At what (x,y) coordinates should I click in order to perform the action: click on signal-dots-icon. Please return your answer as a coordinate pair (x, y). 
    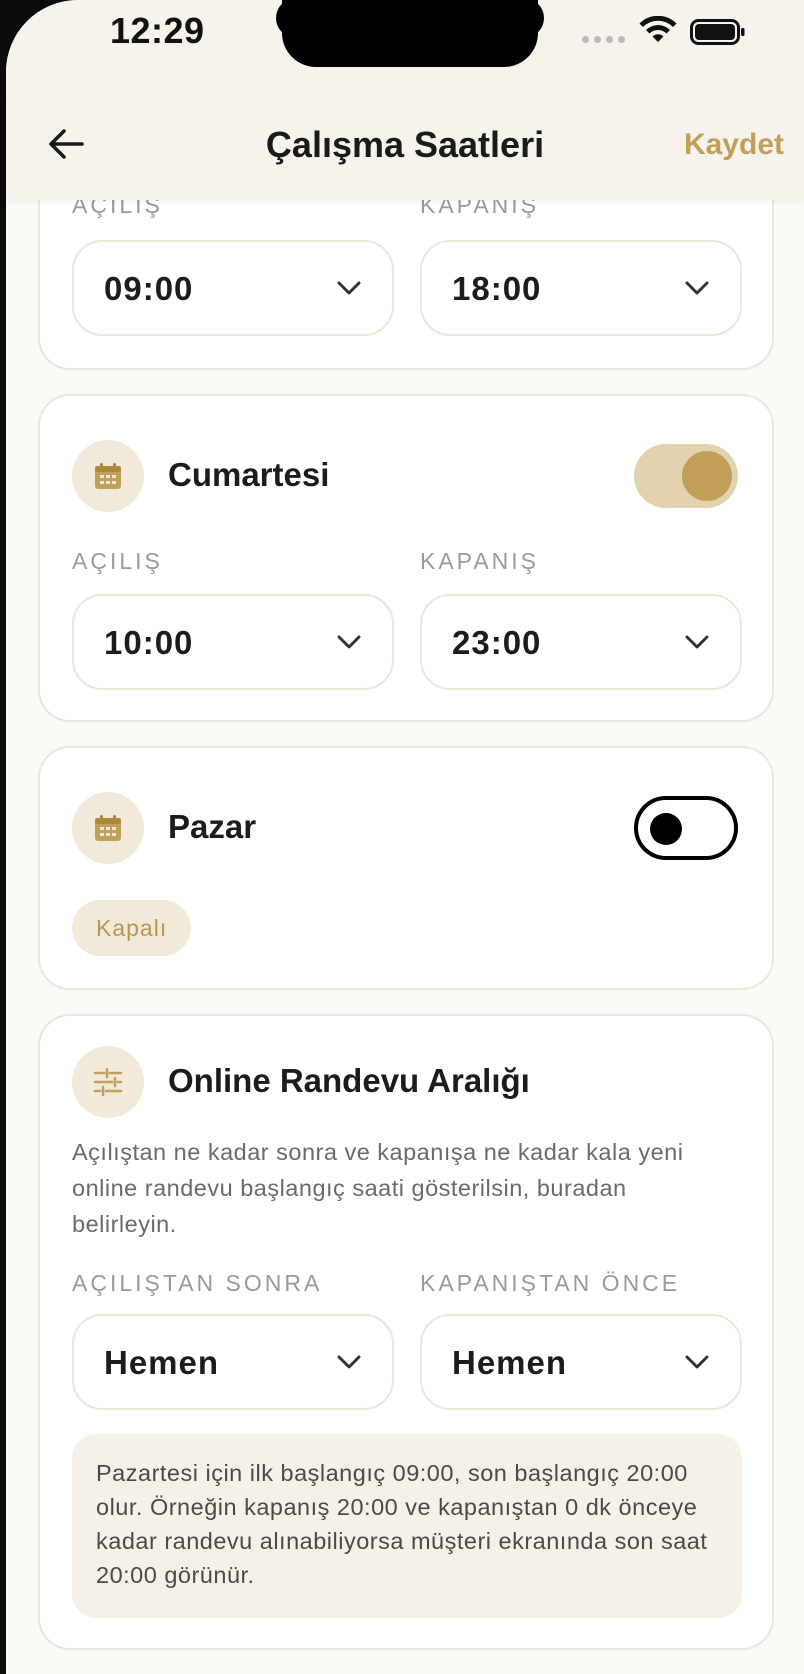
    Looking at the image, I should click on (603, 39).